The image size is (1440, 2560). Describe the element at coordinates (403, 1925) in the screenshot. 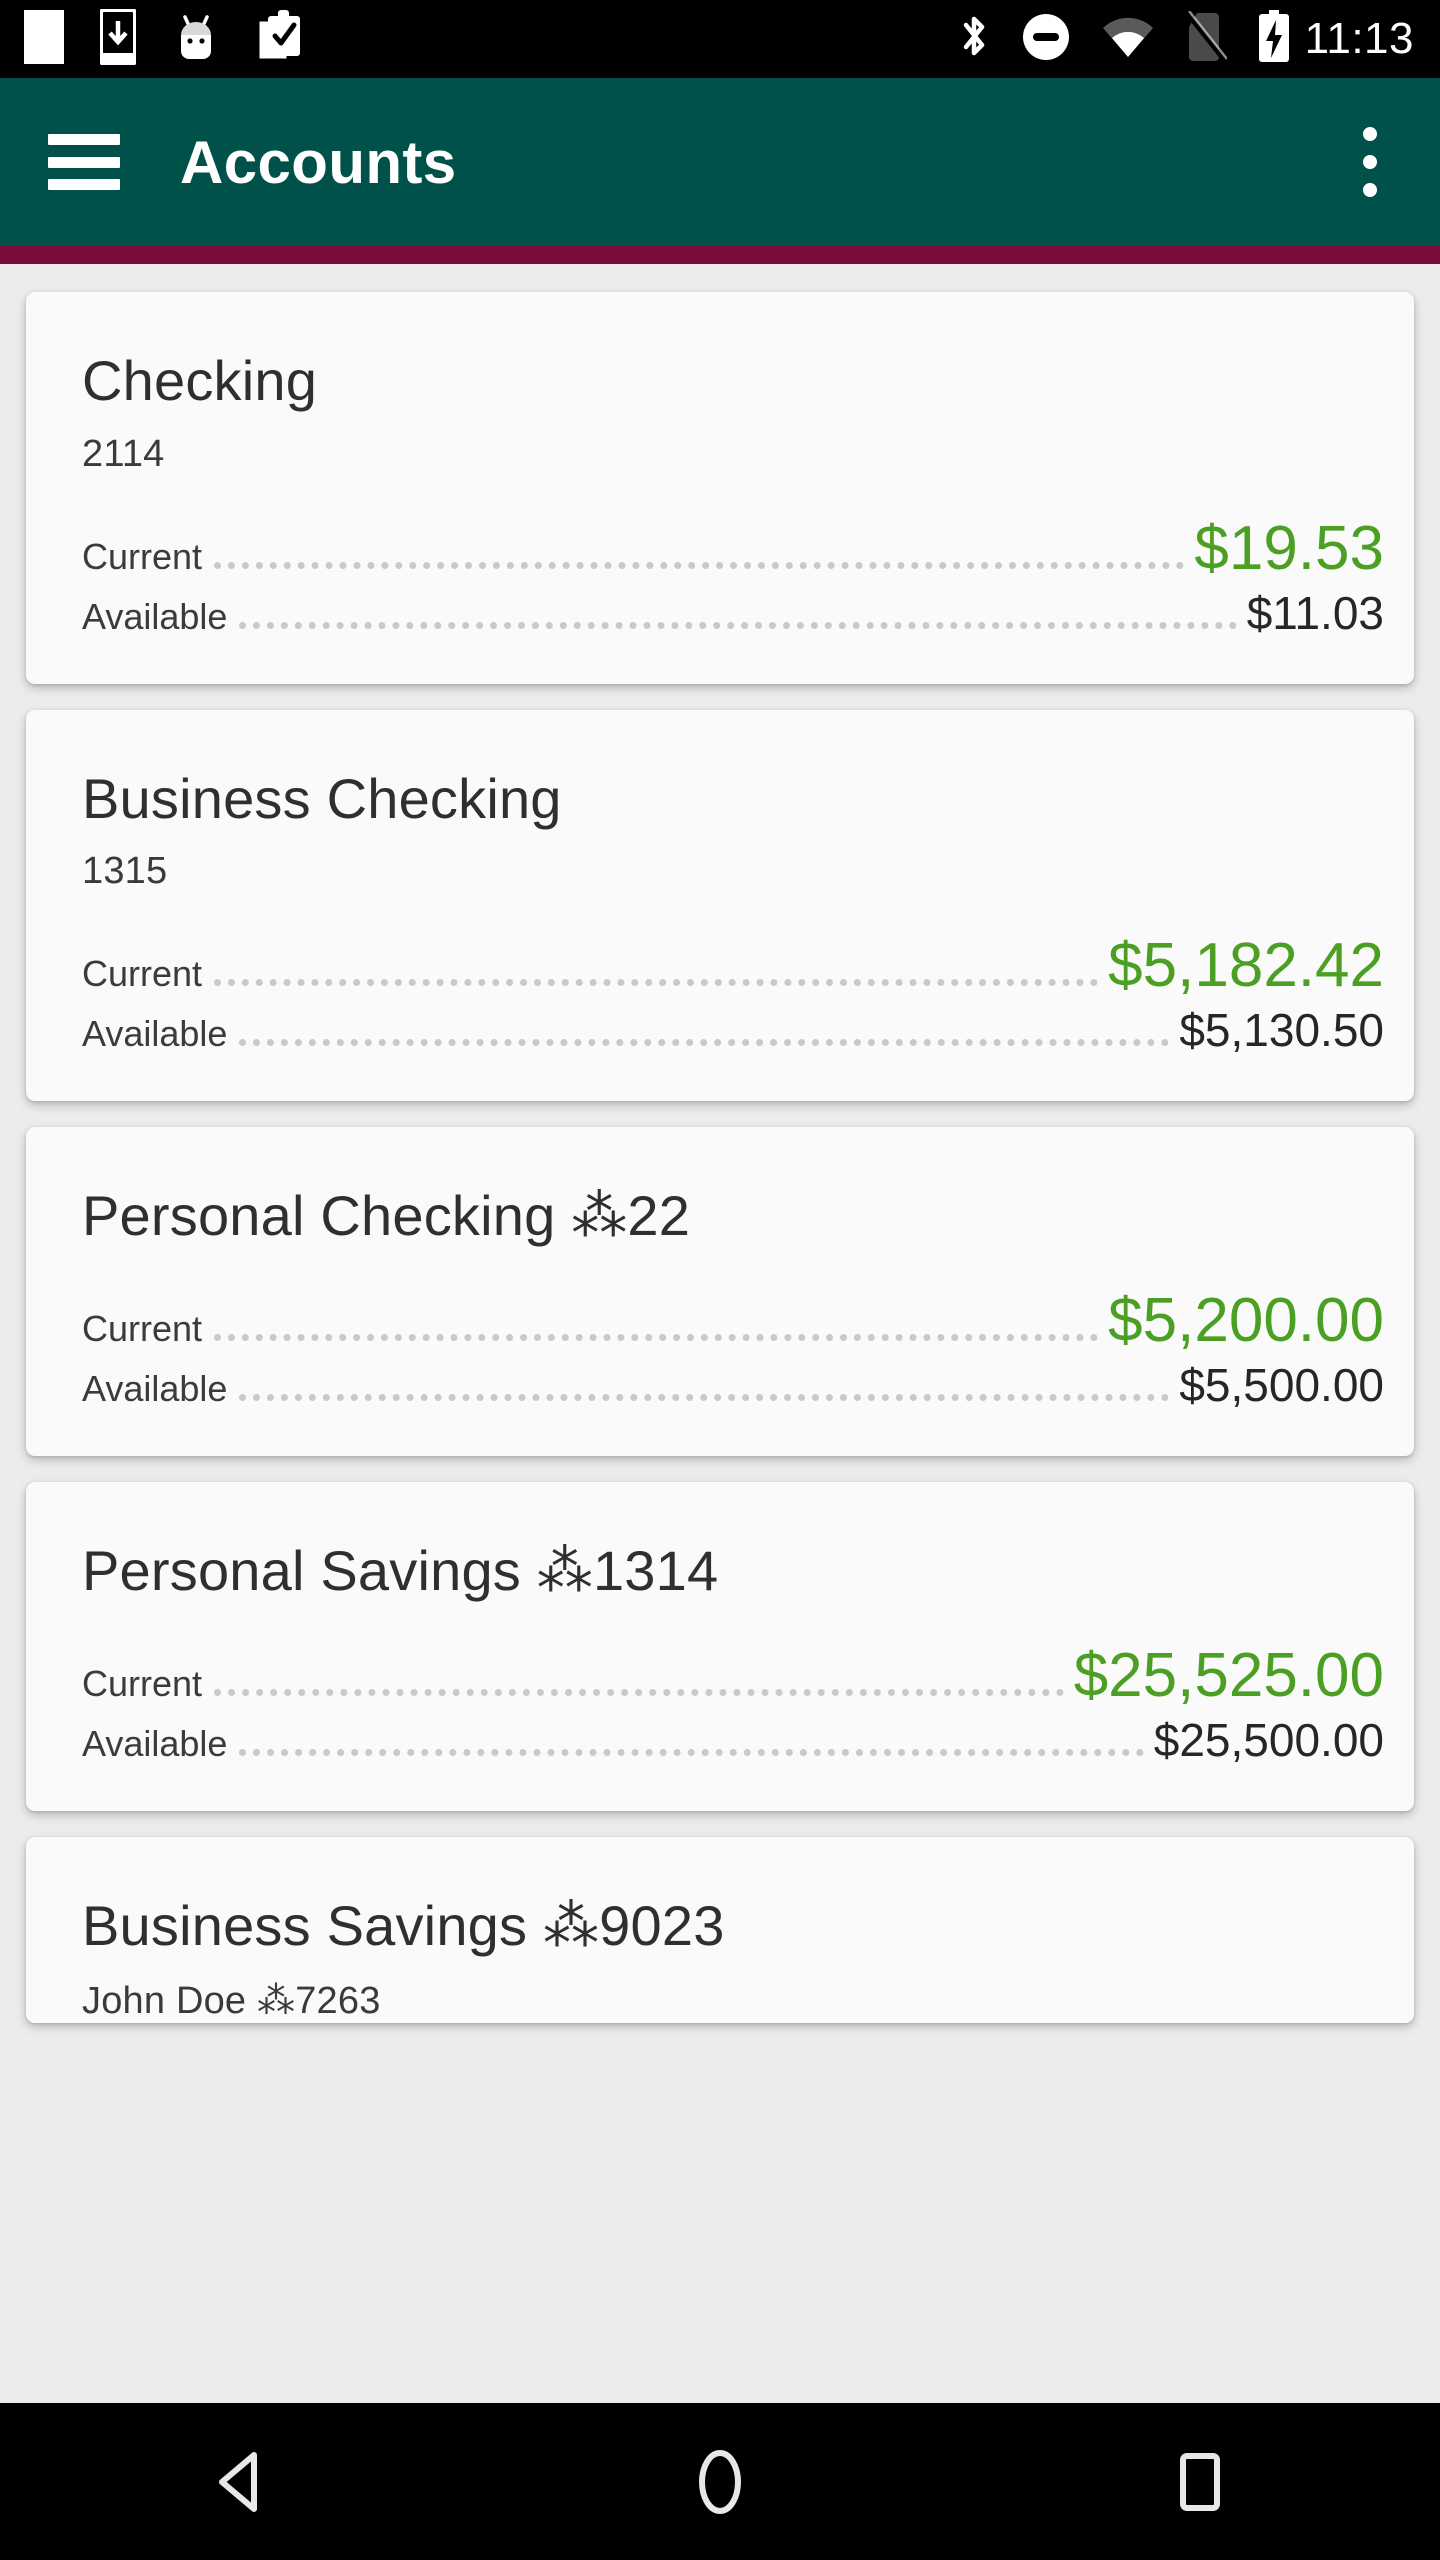

I see `account-name: Business Savings ⁂9023` at that location.